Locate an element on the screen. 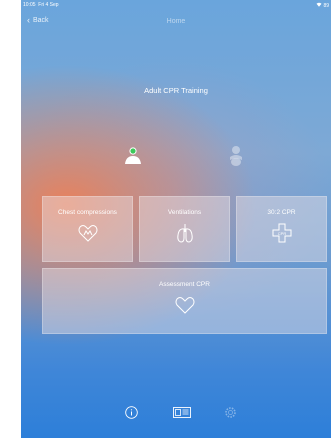 The image size is (331, 438). infant-icon is located at coordinates (236, 156).